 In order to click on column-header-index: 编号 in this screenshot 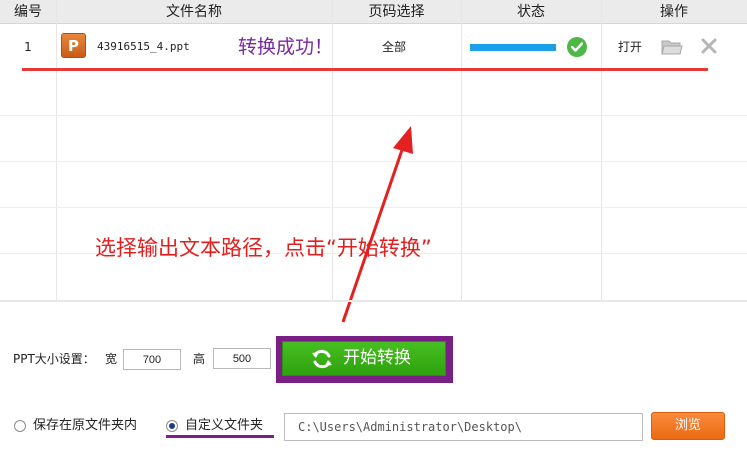, I will do `click(28, 12)`.